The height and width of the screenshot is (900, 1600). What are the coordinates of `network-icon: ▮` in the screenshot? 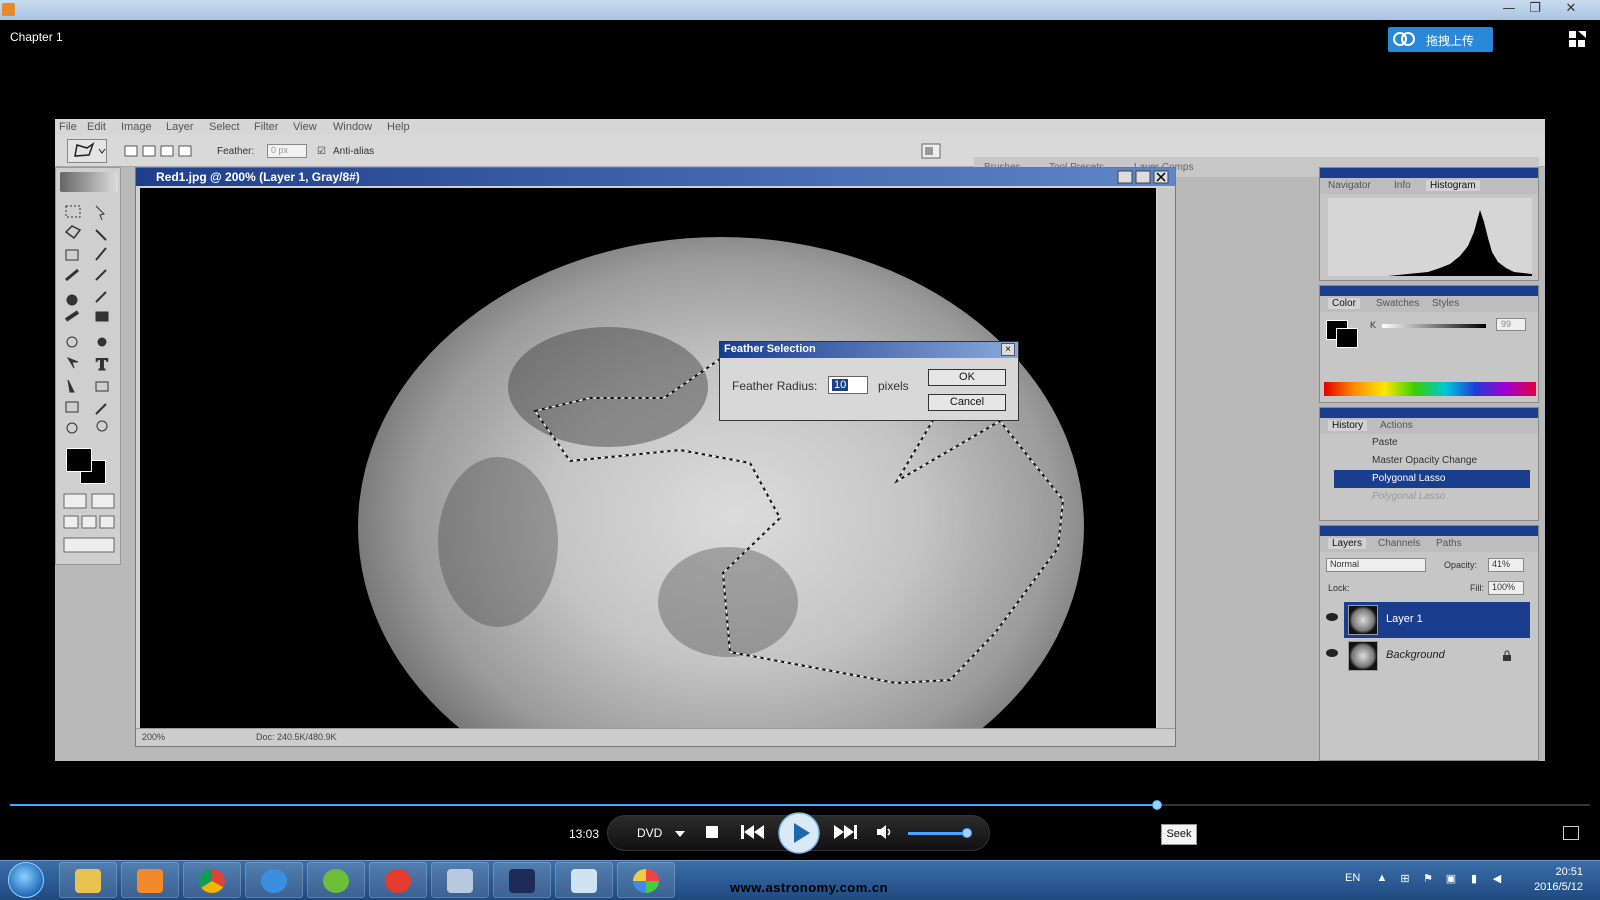 It's located at (1474, 879).